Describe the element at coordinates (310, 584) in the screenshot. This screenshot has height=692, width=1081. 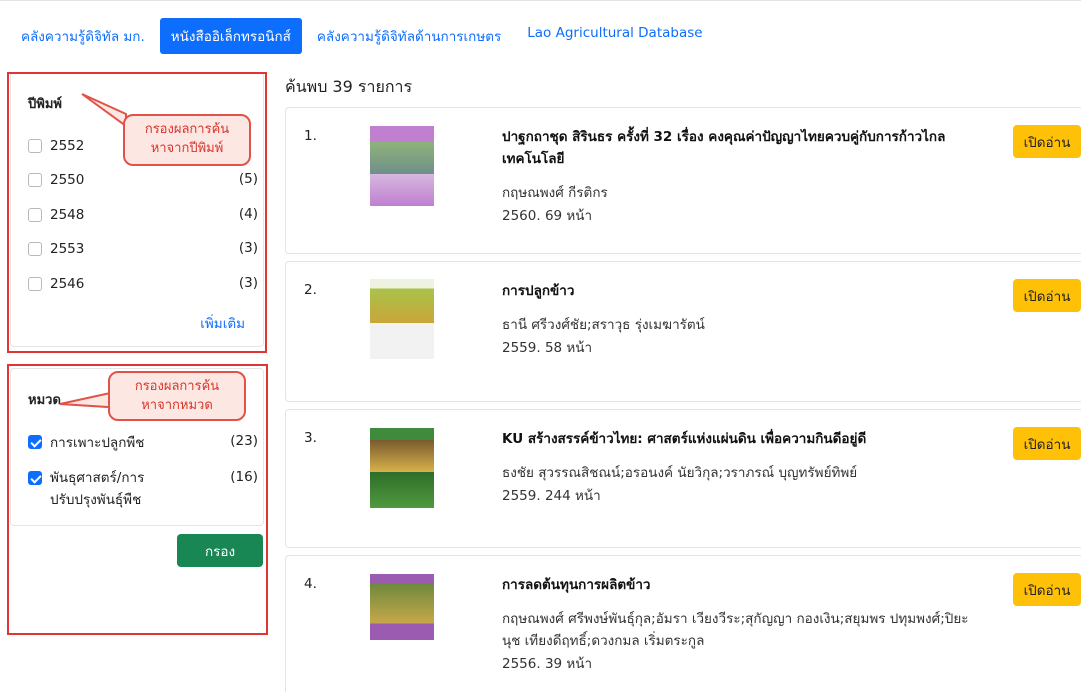
I see `result-number: 4.` at that location.